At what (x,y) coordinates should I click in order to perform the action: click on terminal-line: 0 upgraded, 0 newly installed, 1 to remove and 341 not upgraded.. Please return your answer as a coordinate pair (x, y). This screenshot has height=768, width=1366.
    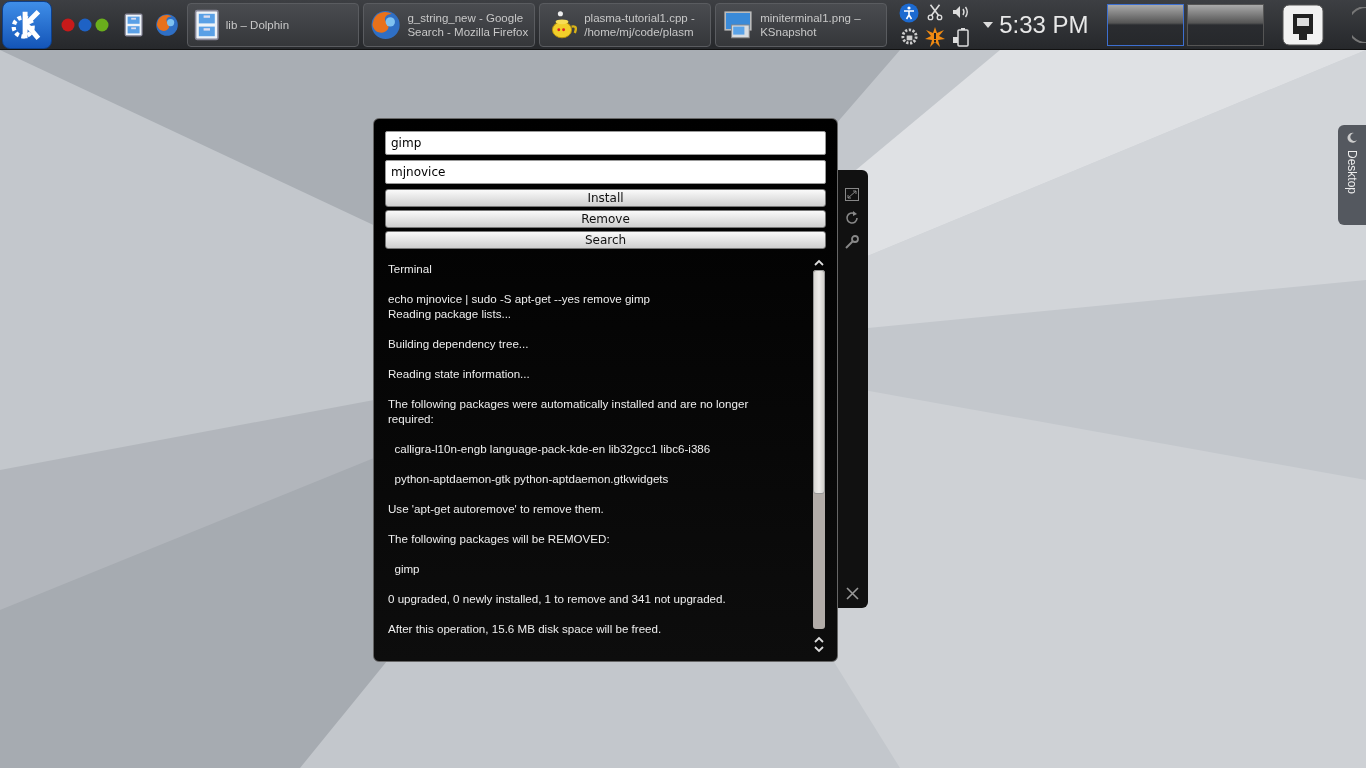
    Looking at the image, I should click on (557, 598).